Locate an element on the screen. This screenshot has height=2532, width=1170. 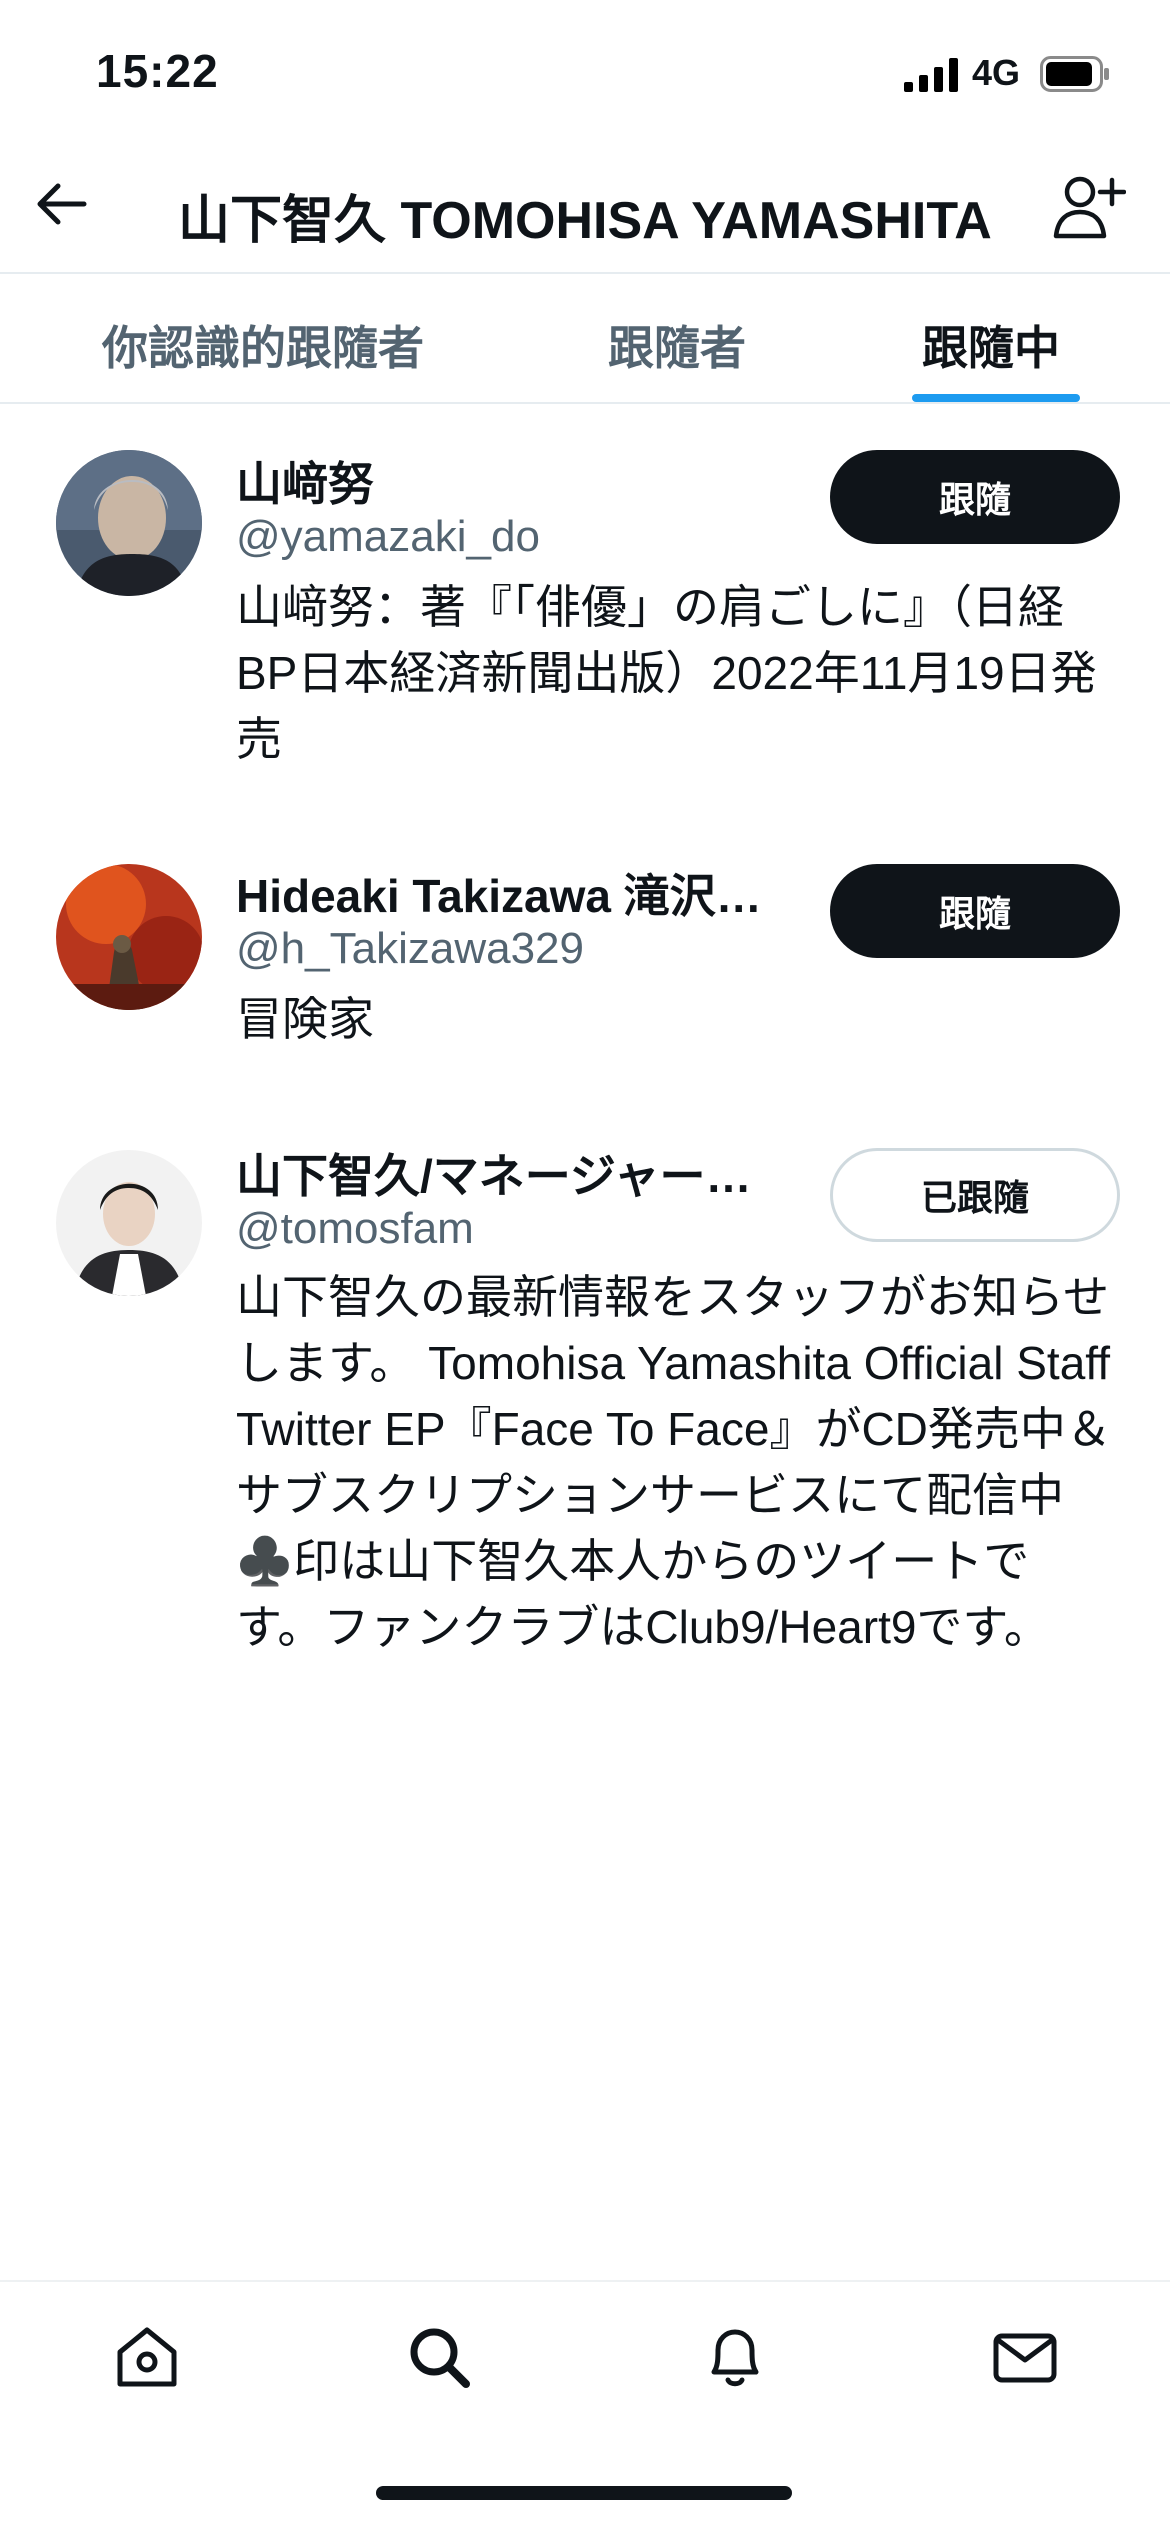
mail-icon is located at coordinates (1025, 2357).